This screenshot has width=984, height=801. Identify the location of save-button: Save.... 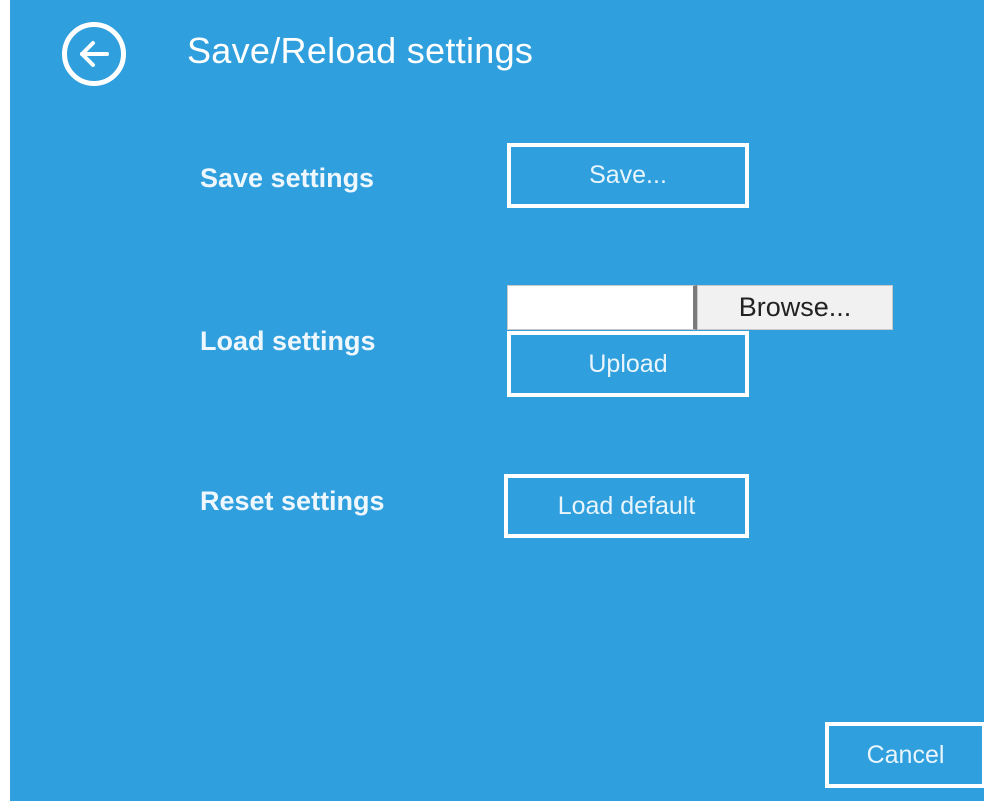
(628, 175).